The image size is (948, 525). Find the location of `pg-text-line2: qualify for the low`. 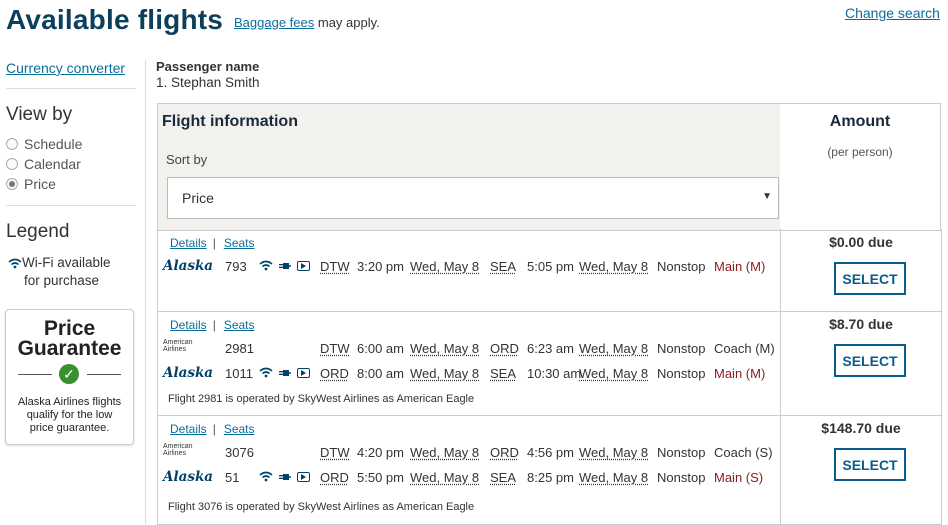

pg-text-line2: qualify for the low is located at coordinates (69, 415).